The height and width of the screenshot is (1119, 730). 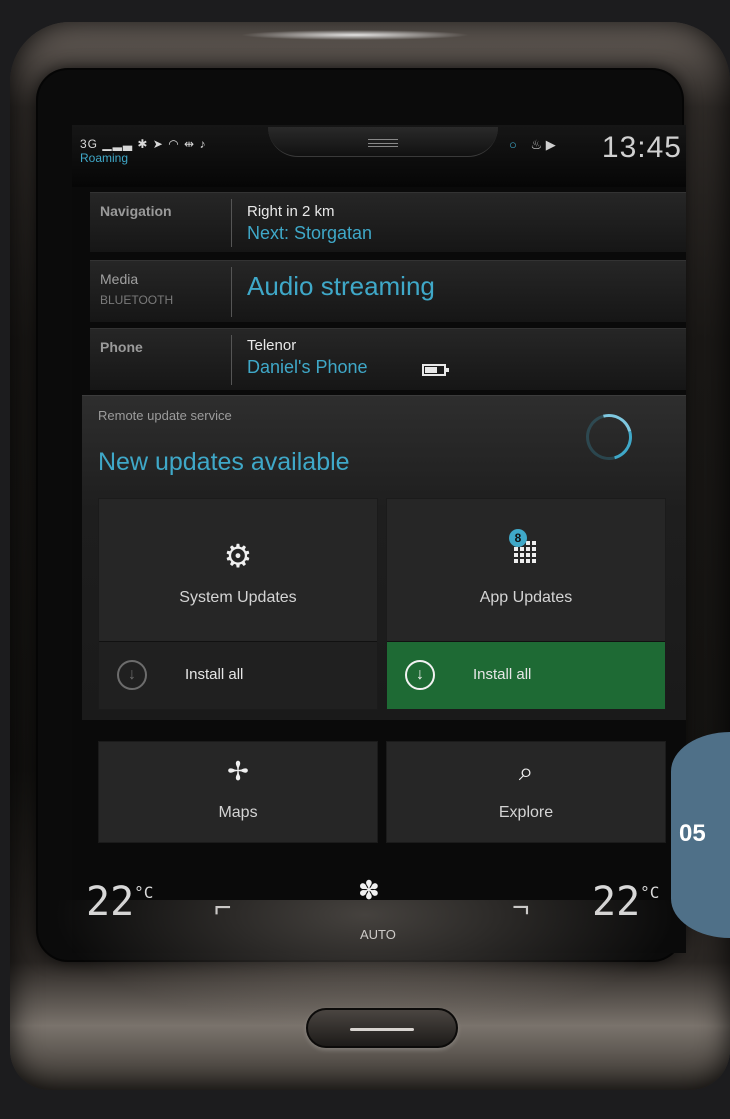 What do you see at coordinates (238, 792) in the screenshot?
I see `maps-tile: ✢ Maps` at bounding box center [238, 792].